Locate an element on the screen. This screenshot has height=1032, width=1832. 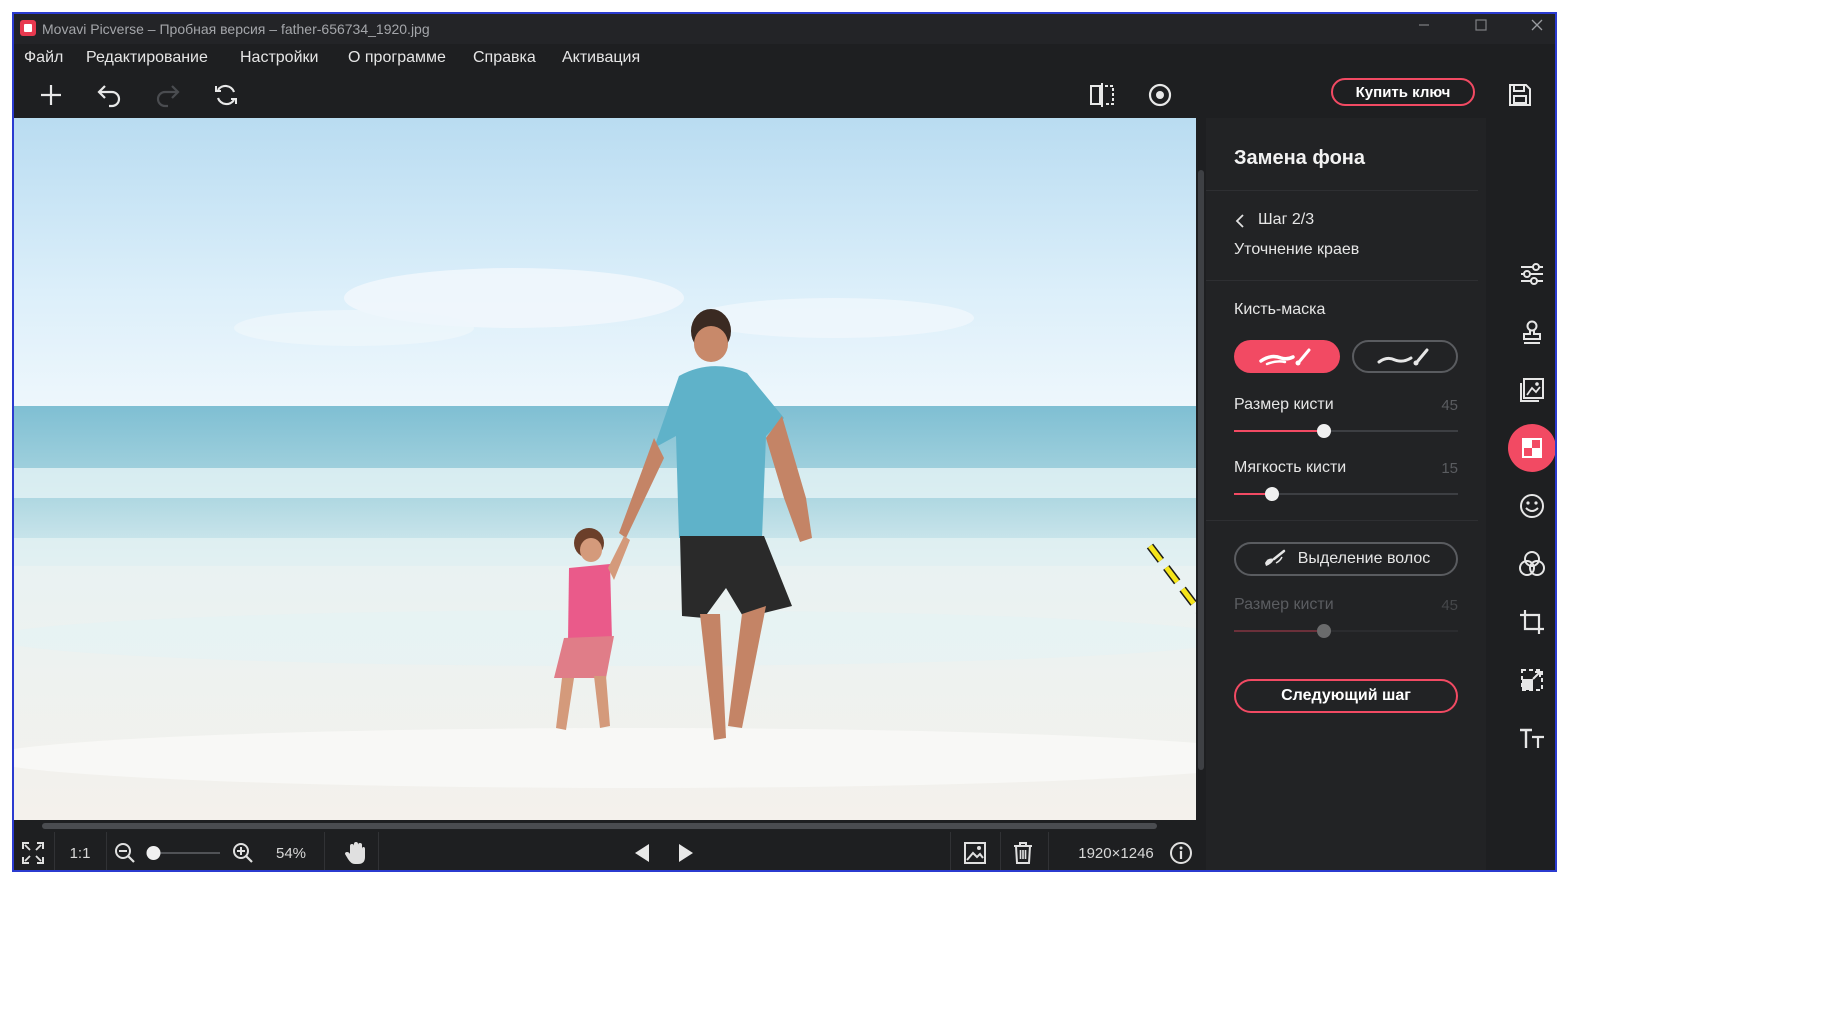
add-button is located at coordinates (51, 95).